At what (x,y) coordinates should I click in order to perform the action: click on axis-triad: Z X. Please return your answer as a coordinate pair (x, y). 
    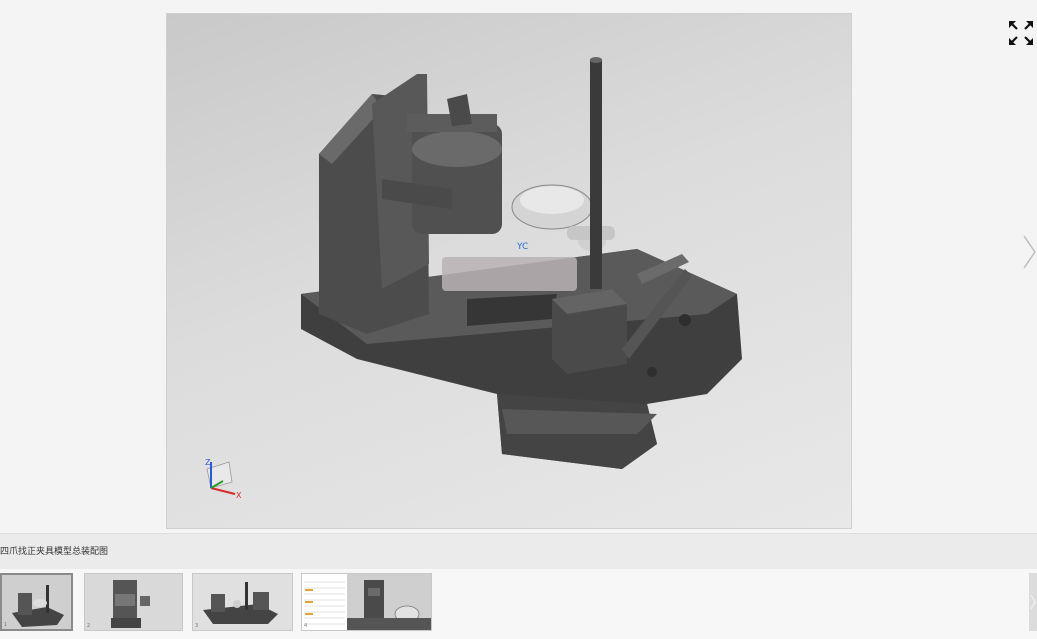
    Looking at the image, I should click on (223, 479).